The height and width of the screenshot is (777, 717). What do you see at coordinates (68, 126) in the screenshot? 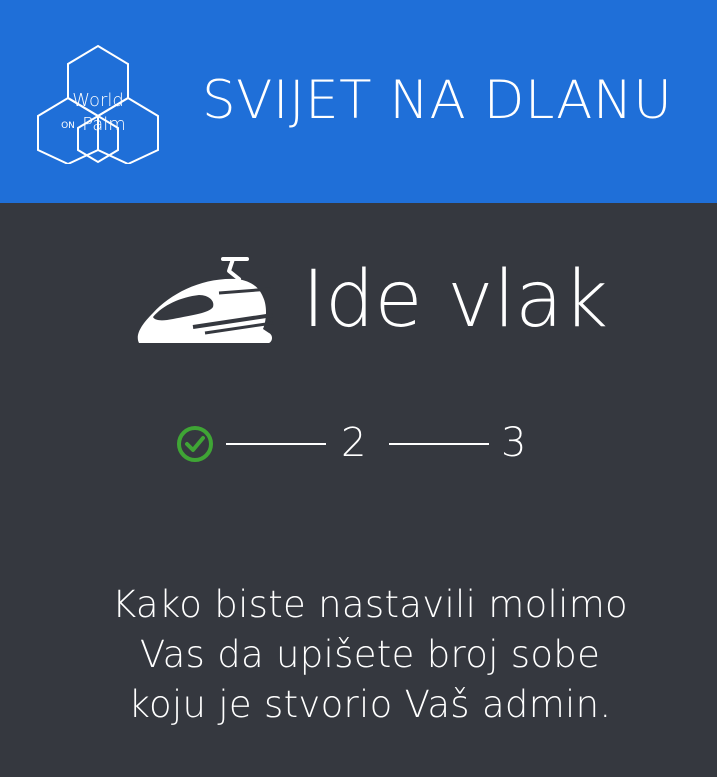
I see `svg-text: ON` at bounding box center [68, 126].